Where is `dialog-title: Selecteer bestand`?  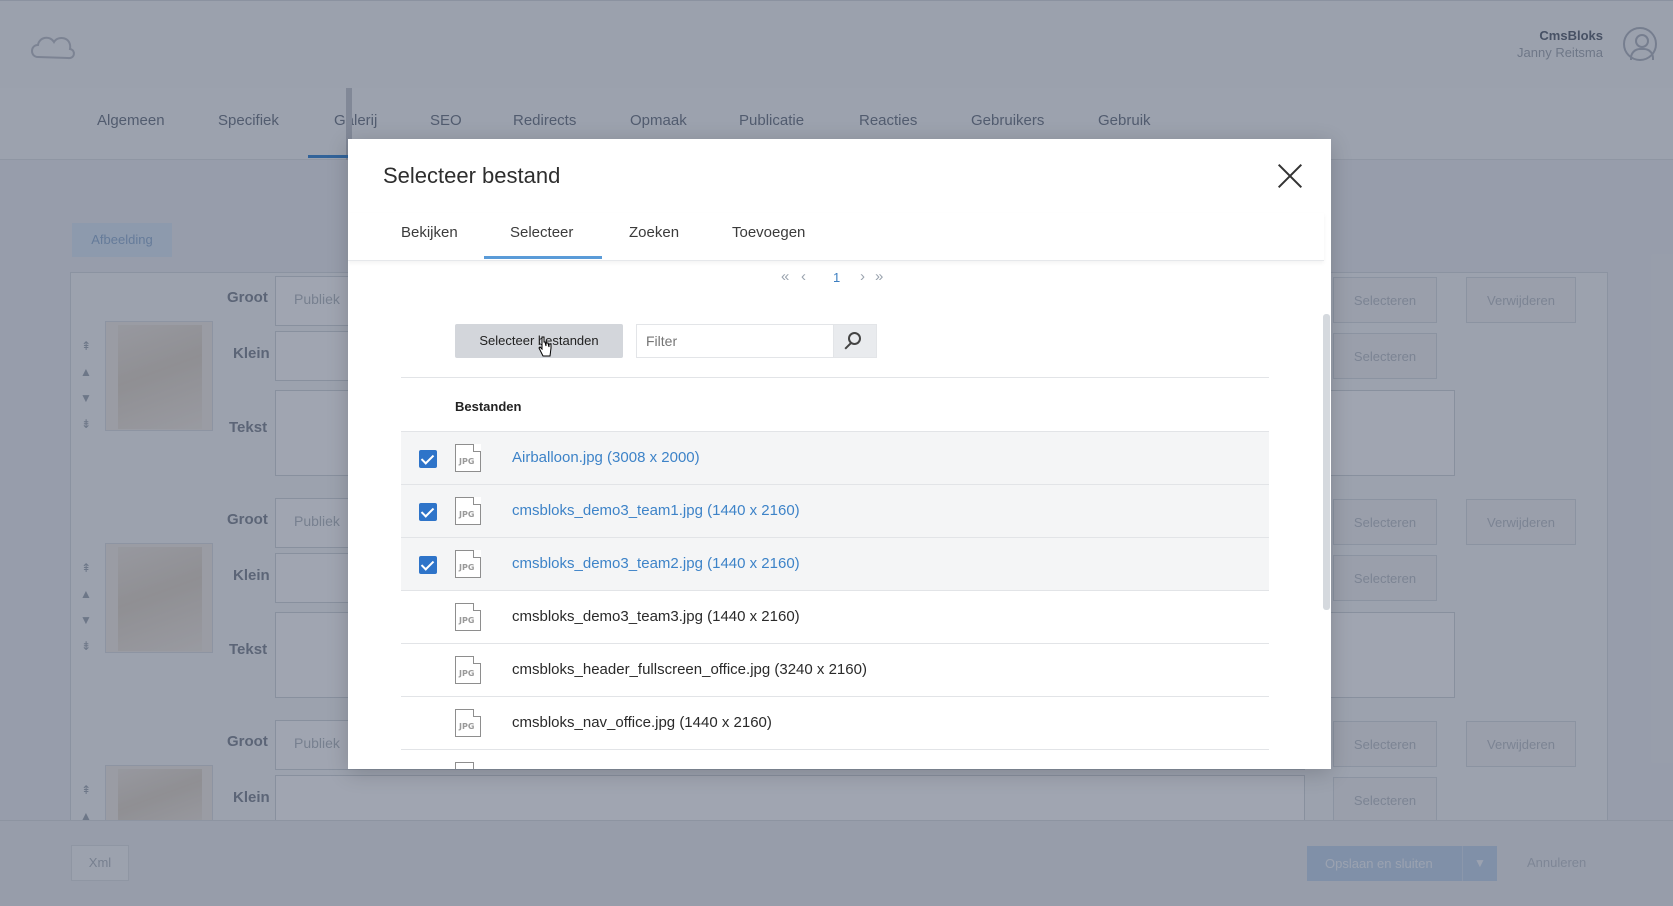 dialog-title: Selecteer bestand is located at coordinates (472, 175).